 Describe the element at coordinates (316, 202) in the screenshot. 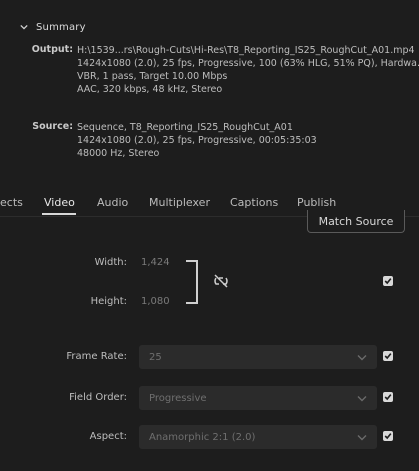

I see `tab-publish: Publish` at that location.